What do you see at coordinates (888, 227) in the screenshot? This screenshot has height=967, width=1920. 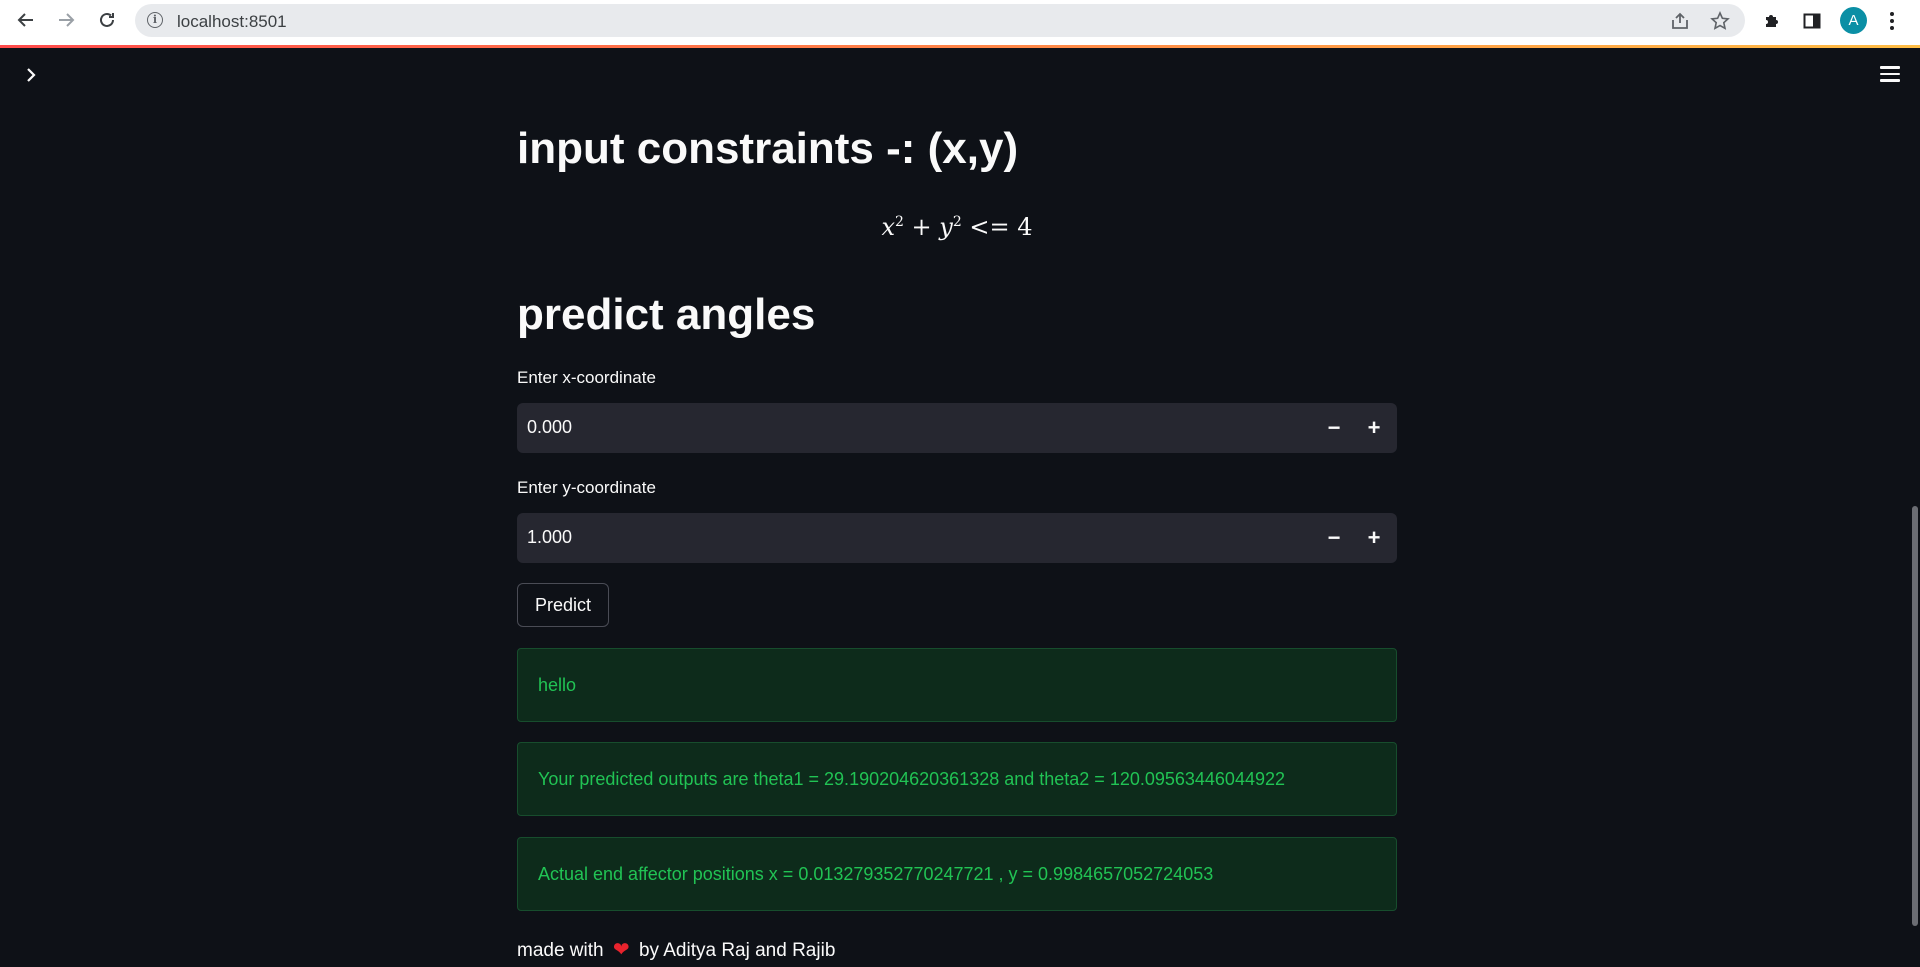 I see `formula-x: x` at bounding box center [888, 227].